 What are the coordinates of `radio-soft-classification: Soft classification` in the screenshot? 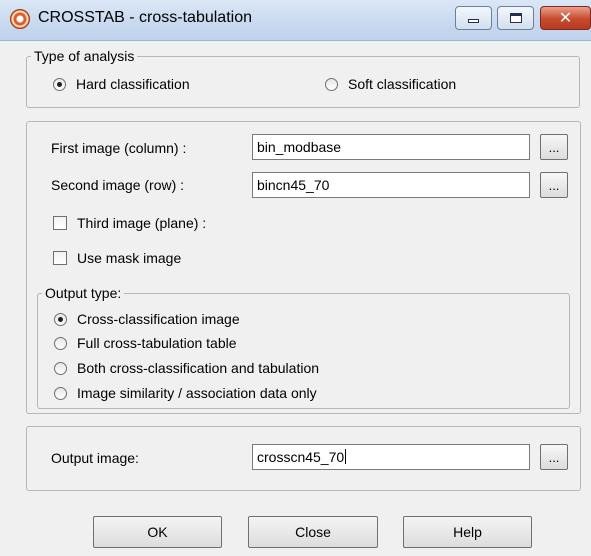 It's located at (390, 84).